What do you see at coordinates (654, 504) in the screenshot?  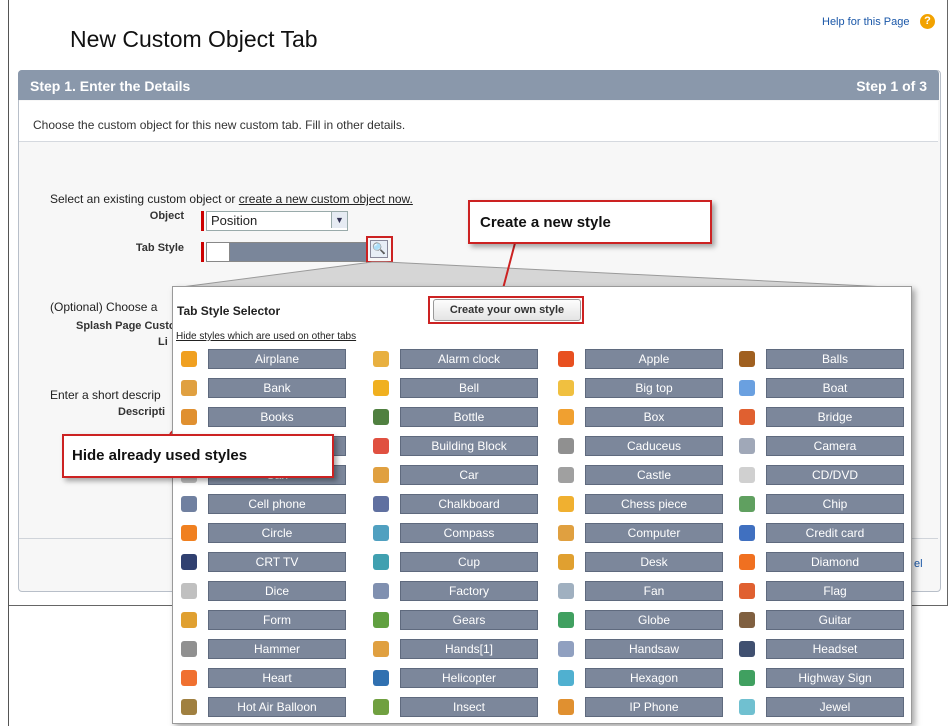 I see `style-option-label: Chess piece` at bounding box center [654, 504].